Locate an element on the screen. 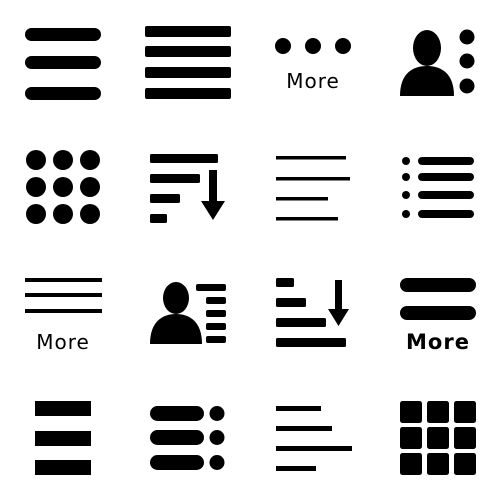 The height and width of the screenshot is (501, 501). menu-bold-more-icon: More is located at coordinates (438, 316).